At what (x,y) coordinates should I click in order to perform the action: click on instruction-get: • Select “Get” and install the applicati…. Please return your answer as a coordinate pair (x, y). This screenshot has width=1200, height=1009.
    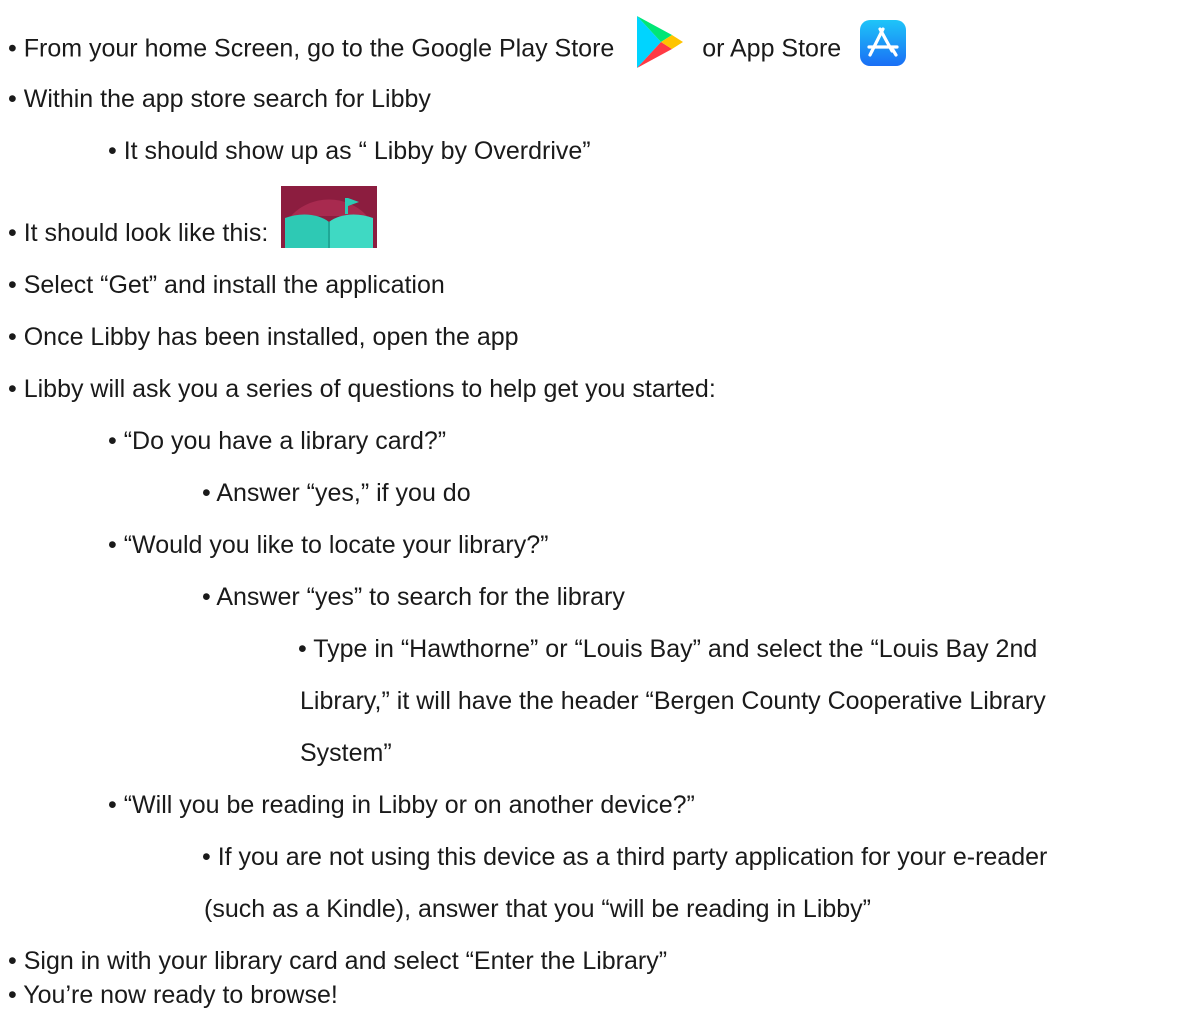
    Looking at the image, I should click on (226, 285).